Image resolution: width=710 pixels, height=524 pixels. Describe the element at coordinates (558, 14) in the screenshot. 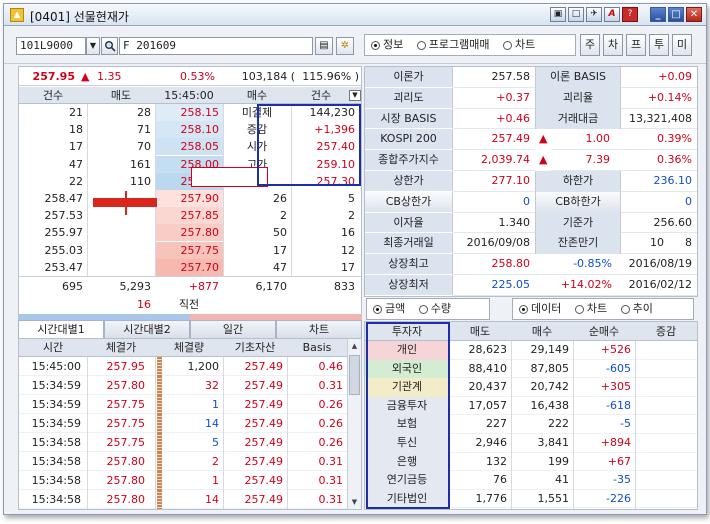

I see `link-window-icon: ▣` at that location.